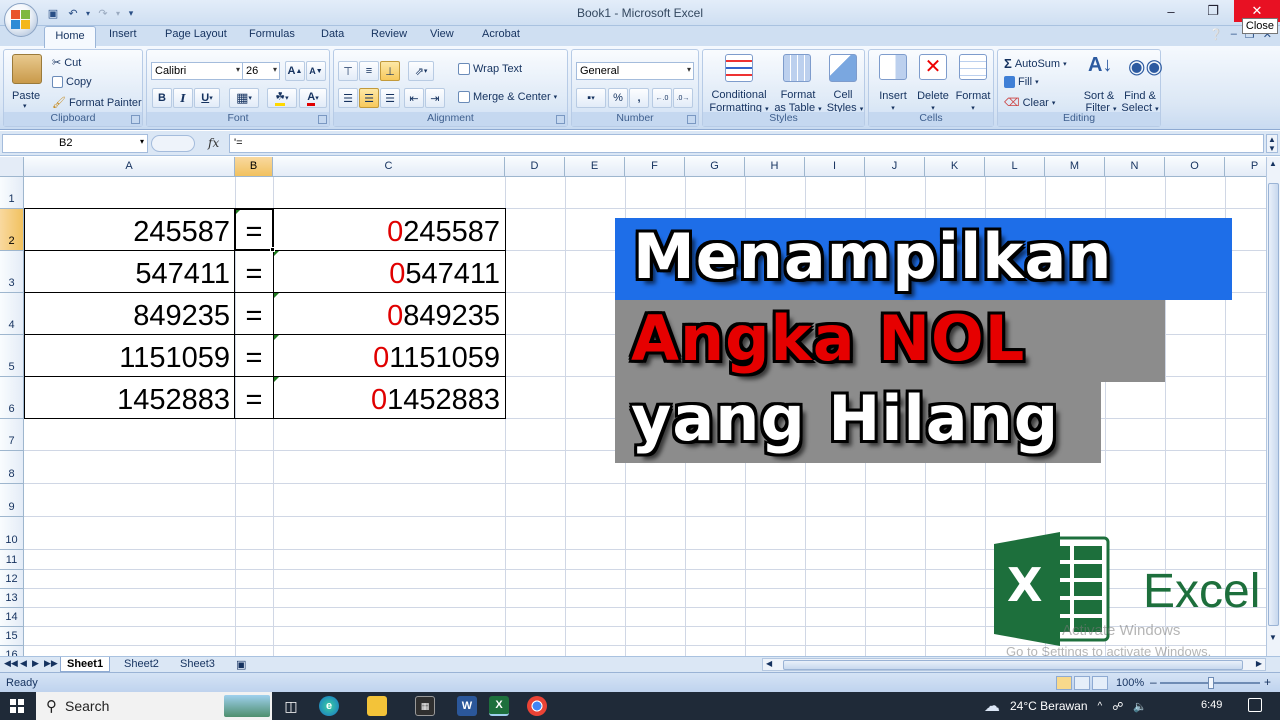  Describe the element at coordinates (1273, 637) in the screenshot. I see `scroll-down-icon: ▼` at that location.